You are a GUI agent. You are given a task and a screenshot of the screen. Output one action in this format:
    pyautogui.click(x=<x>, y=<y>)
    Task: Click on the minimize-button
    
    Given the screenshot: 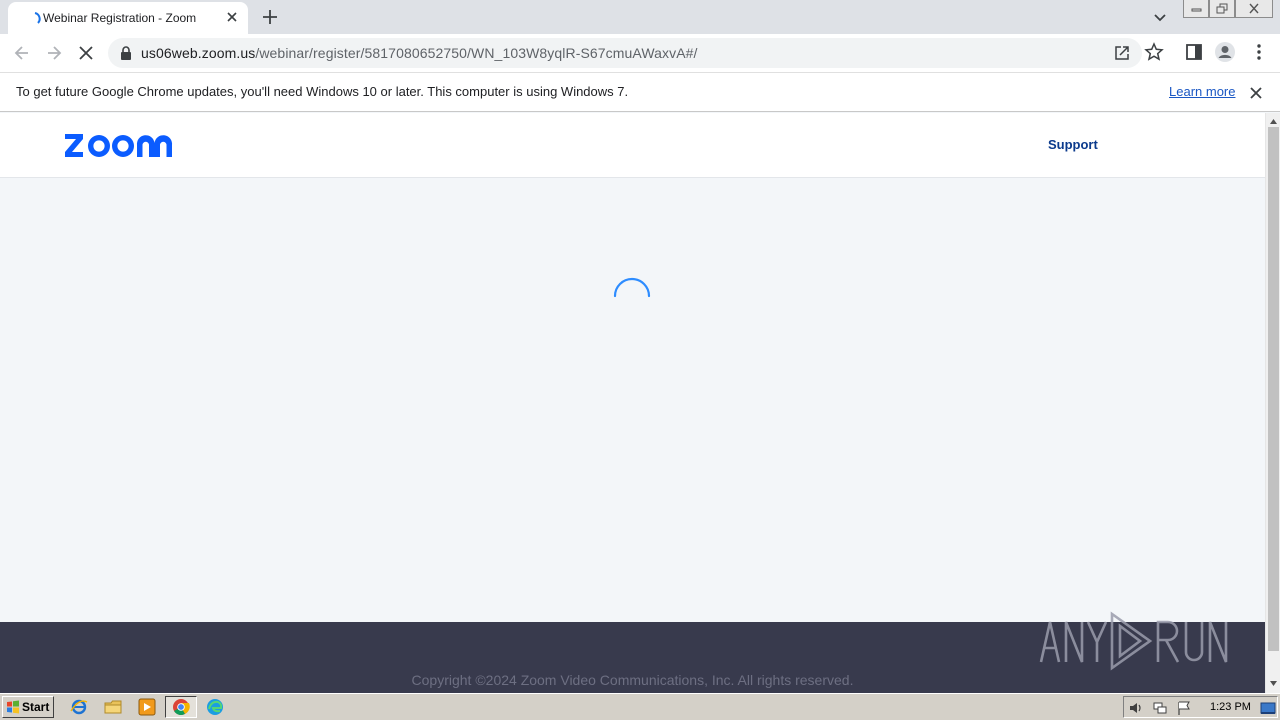 What is the action you would take?
    pyautogui.click(x=1196, y=9)
    